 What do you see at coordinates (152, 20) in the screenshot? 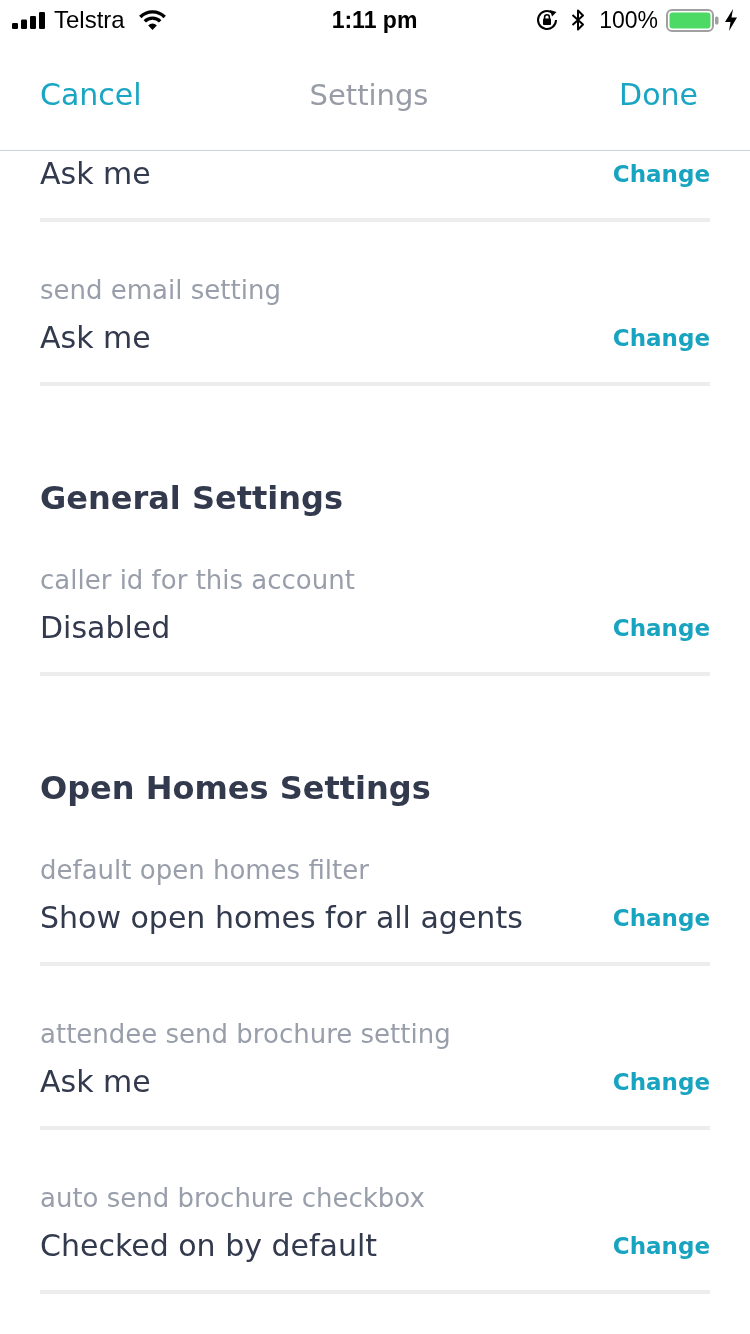
I see `wifi-icon` at bounding box center [152, 20].